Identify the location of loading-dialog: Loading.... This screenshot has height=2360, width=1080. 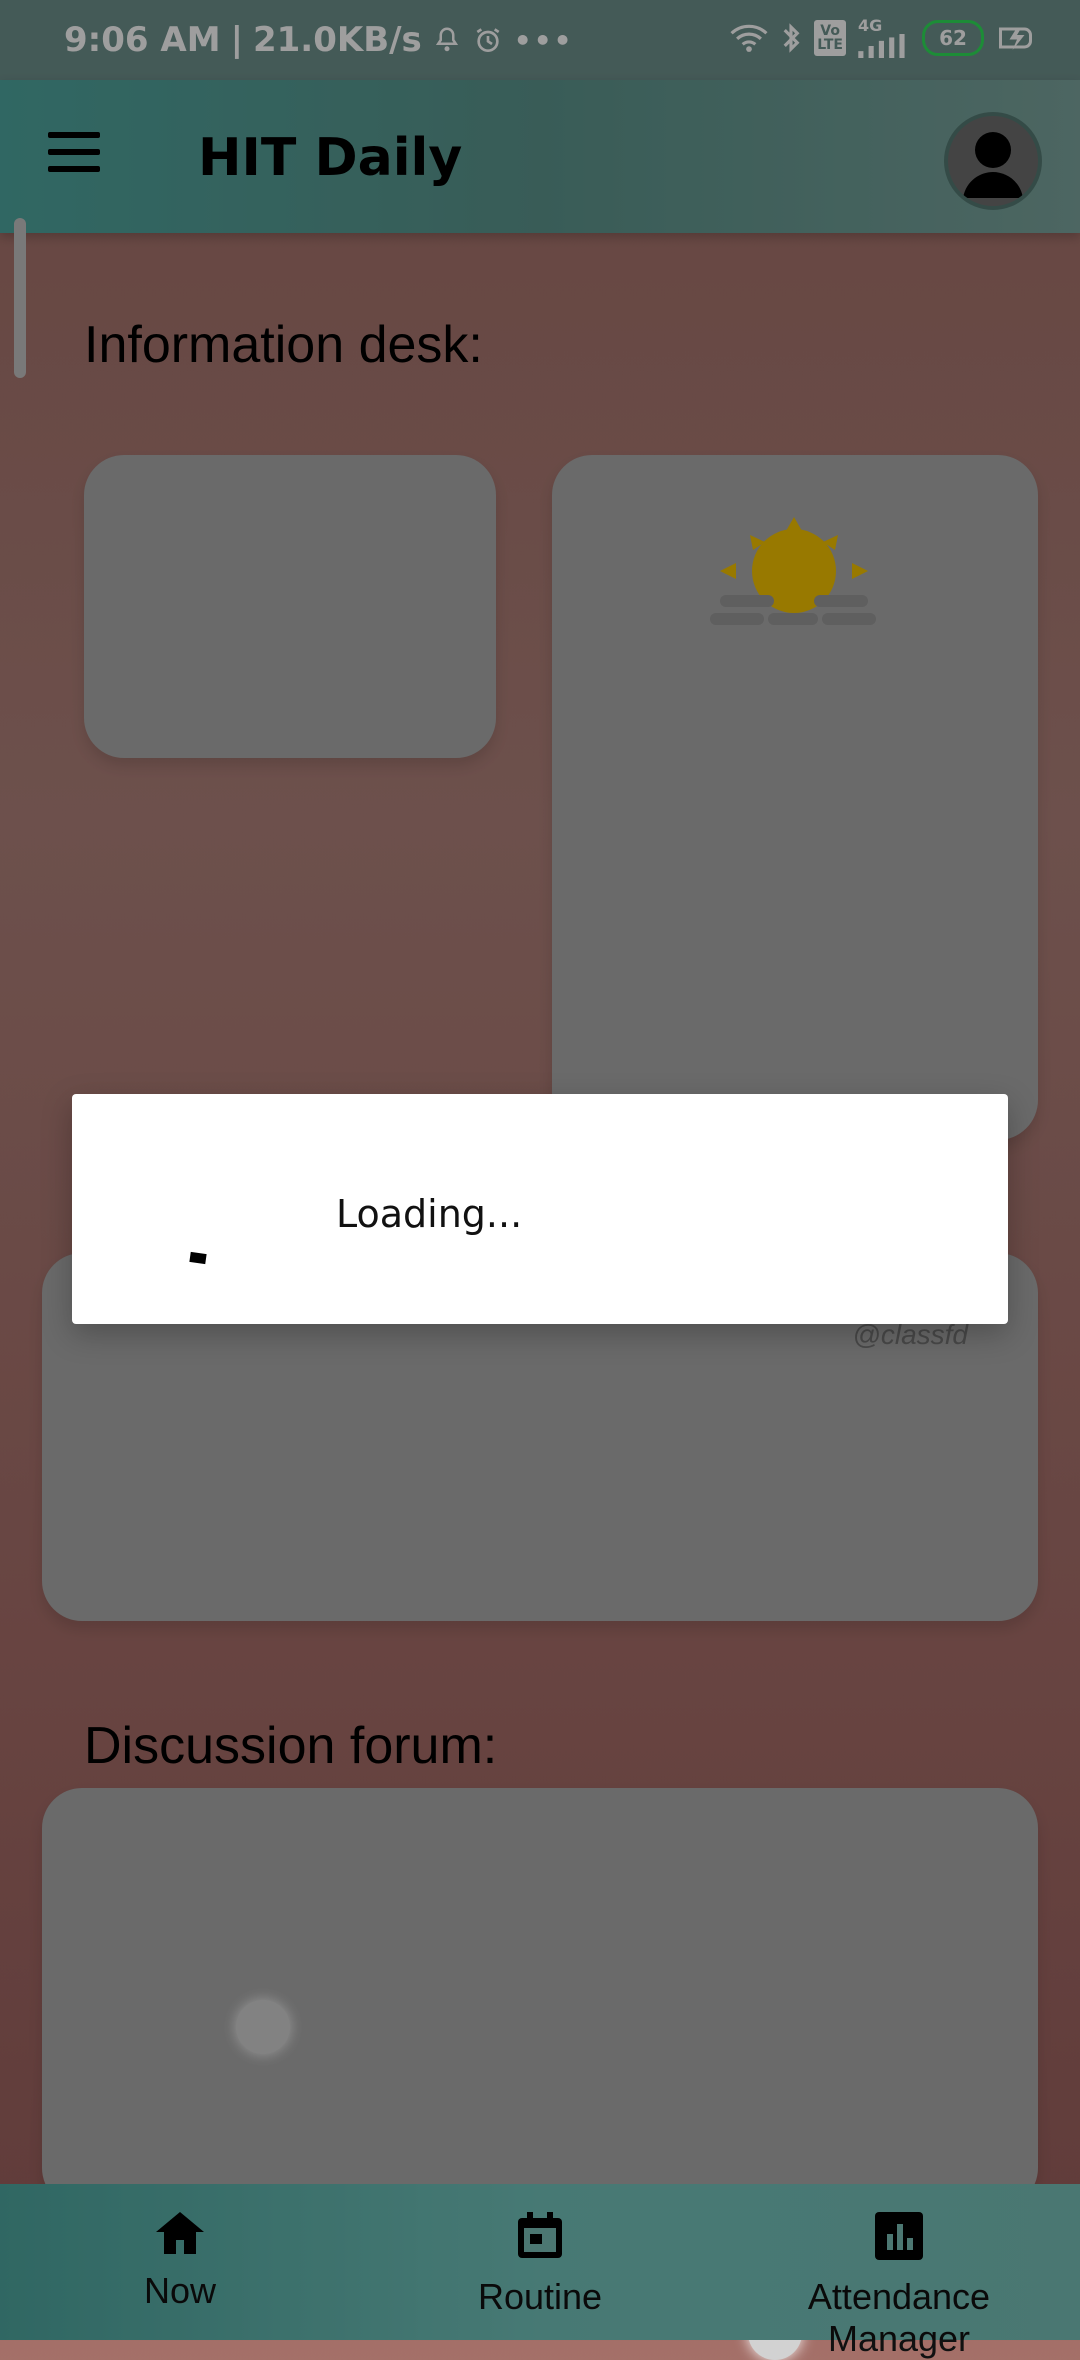
(540, 1209).